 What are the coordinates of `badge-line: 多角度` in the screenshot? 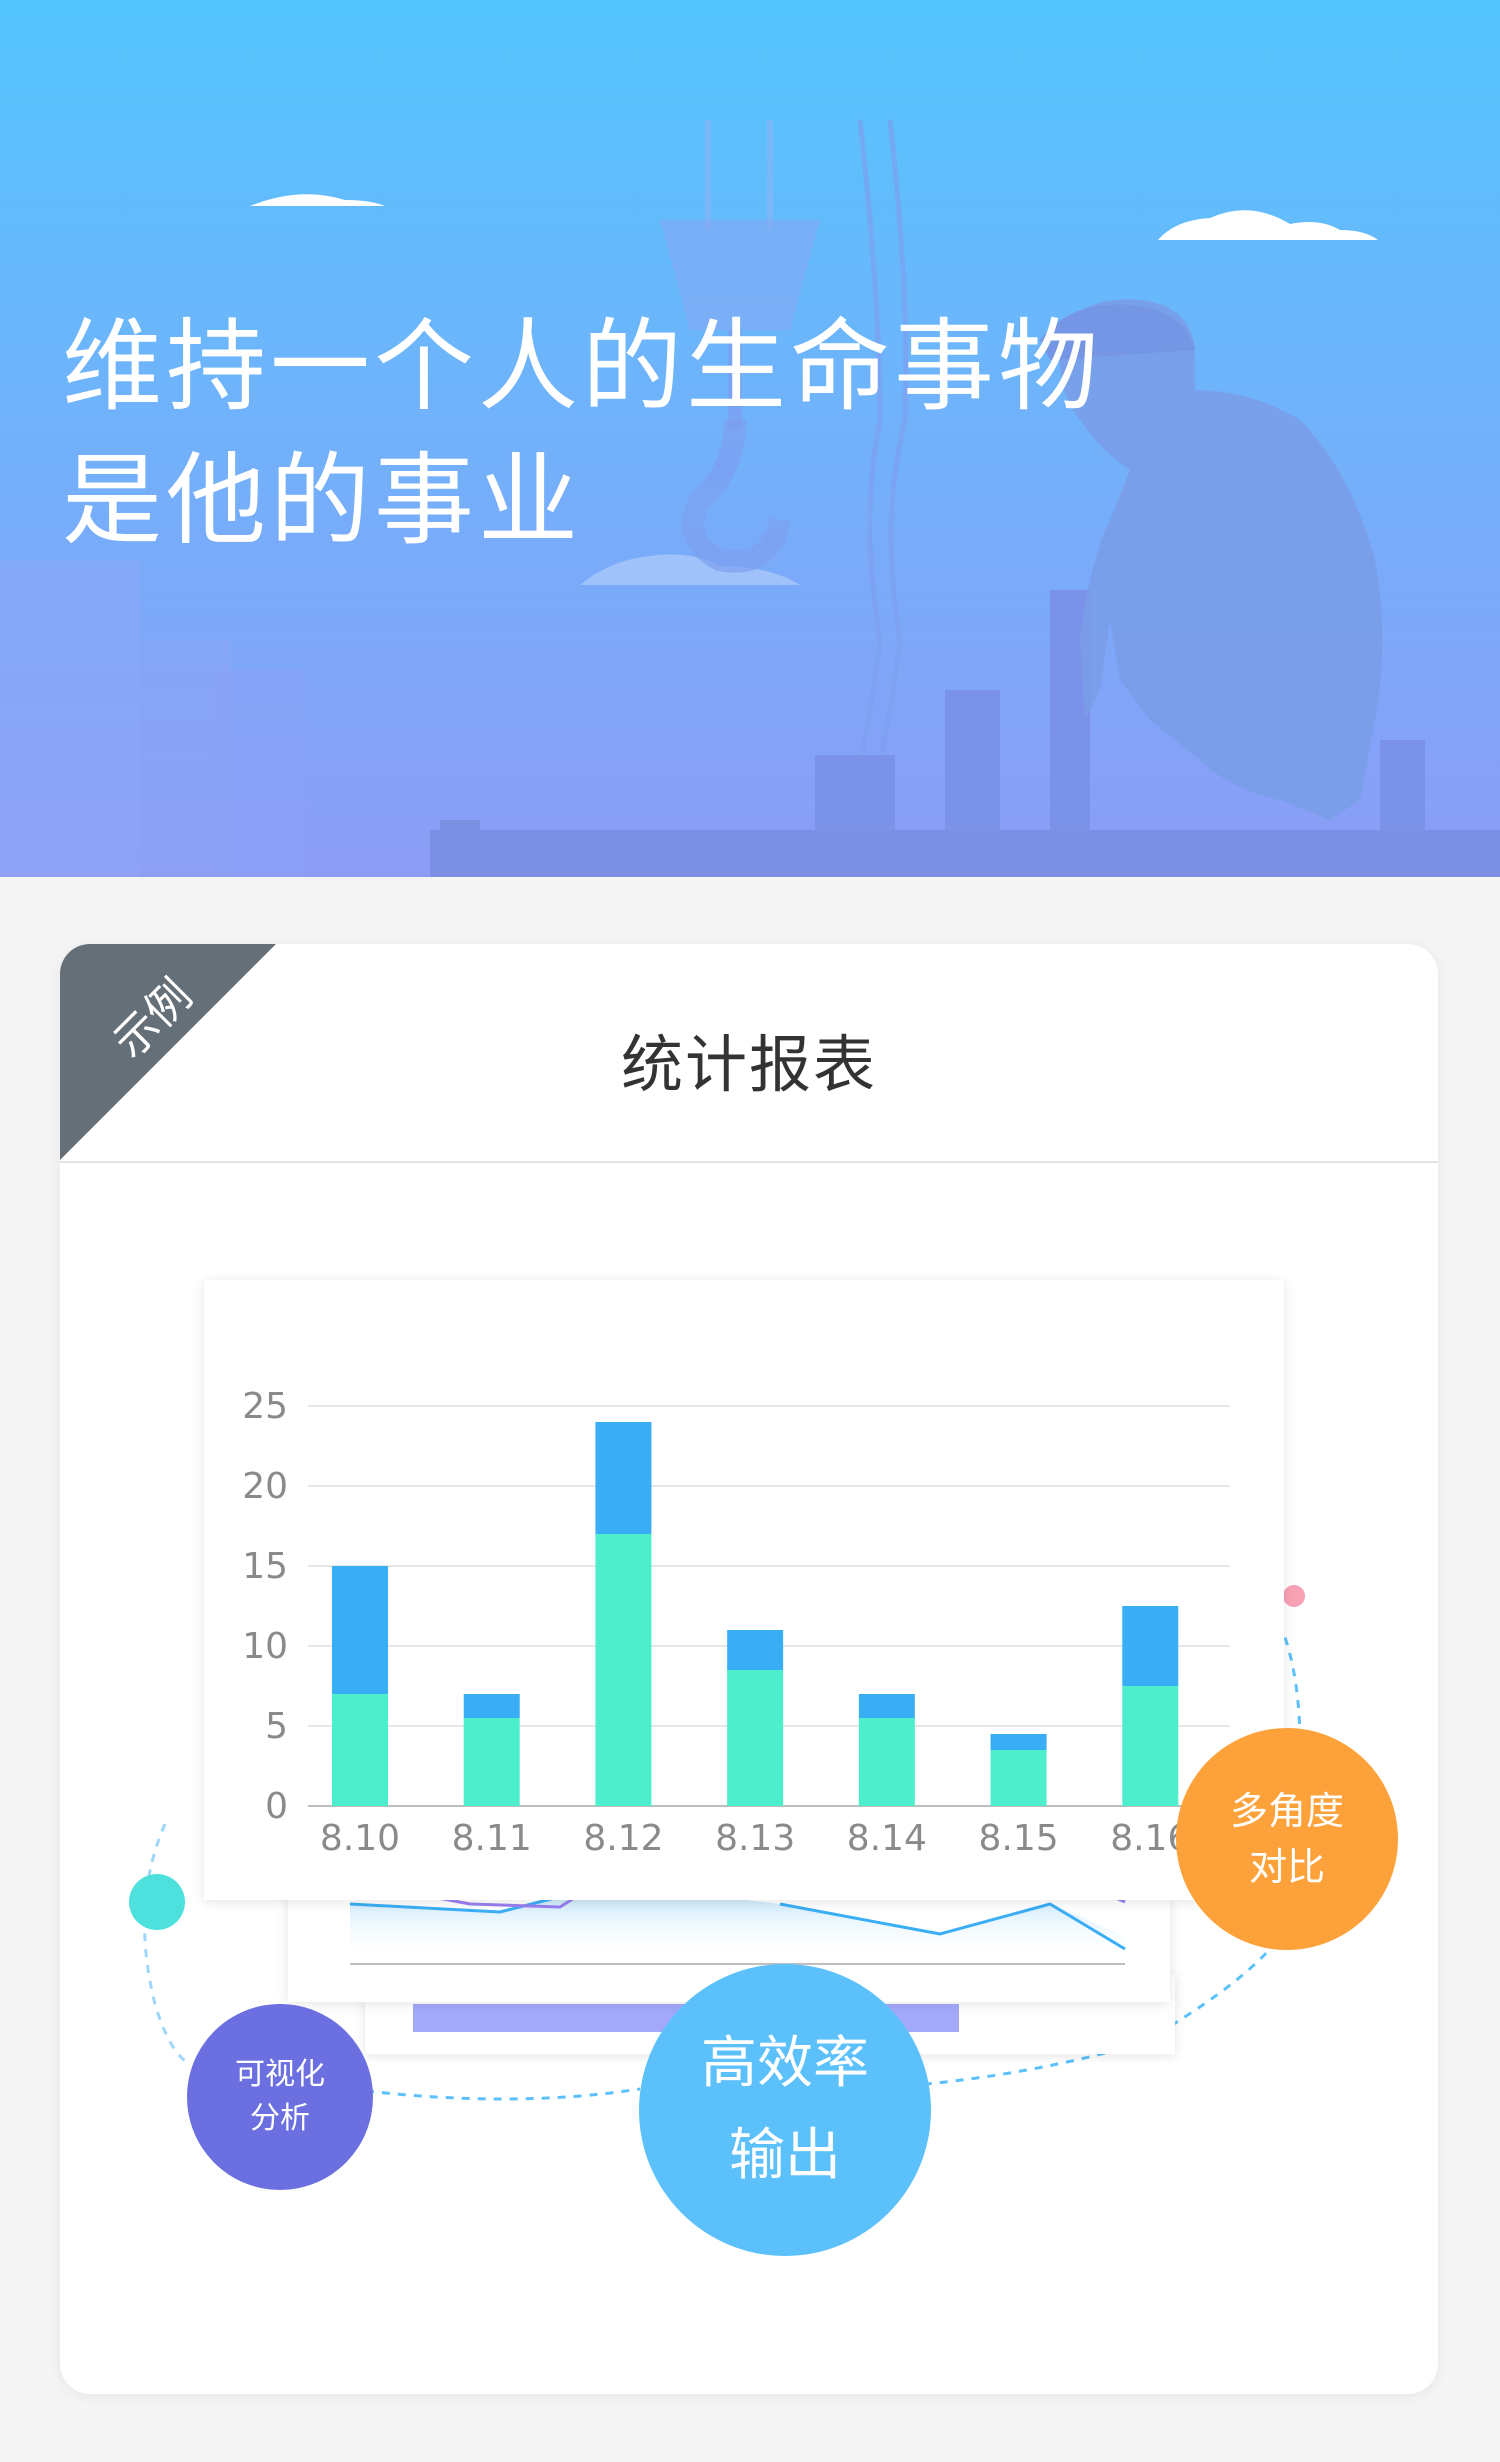 It's located at (1286, 1811).